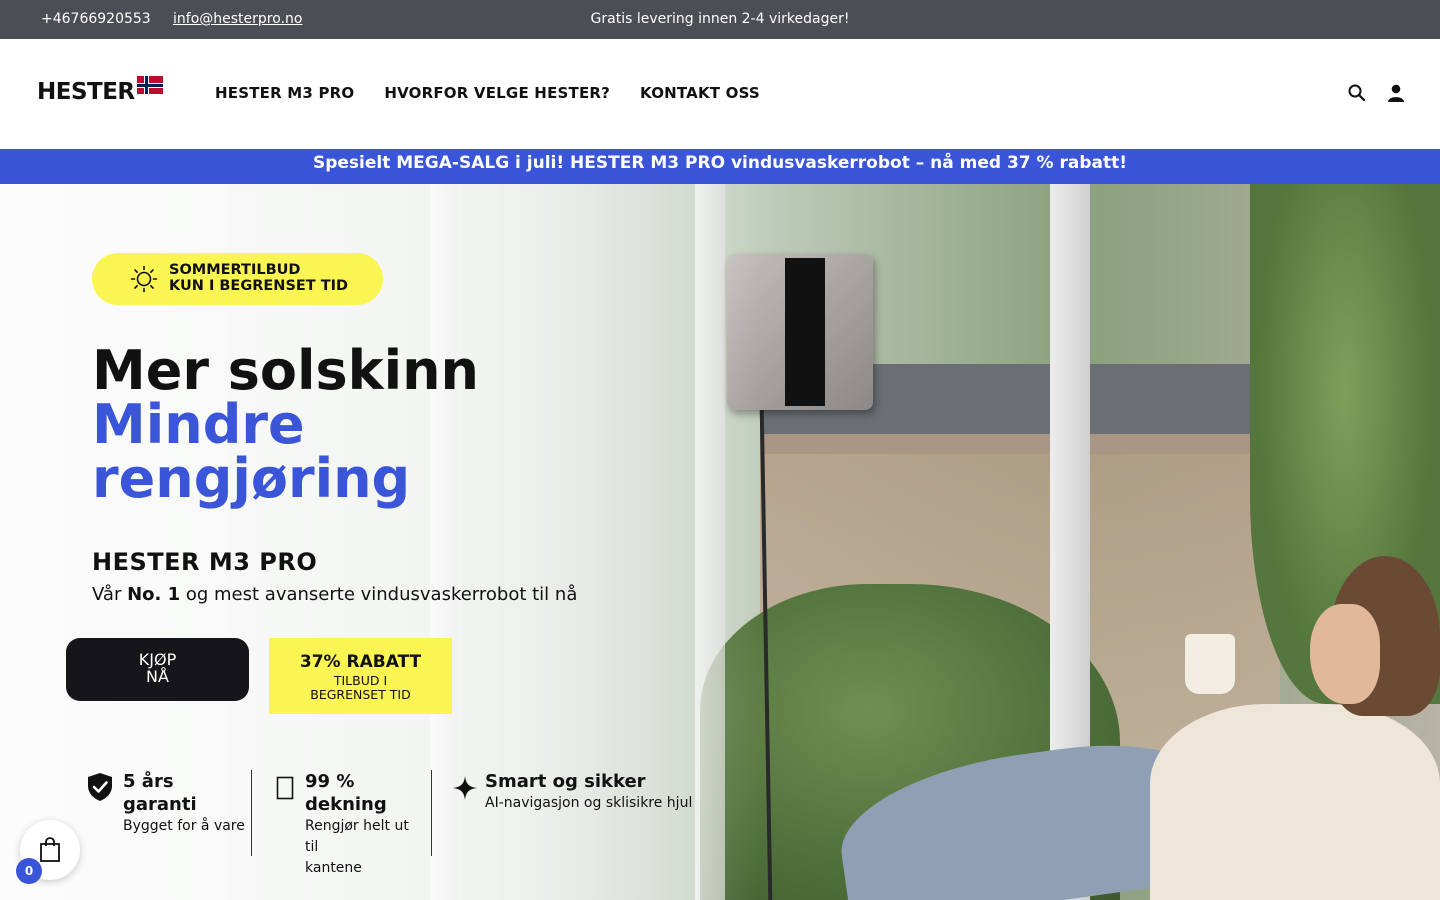 Image resolution: width=1440 pixels, height=900 pixels. Describe the element at coordinates (184, 826) in the screenshot. I see `feature-subtitle: Bygget for å vare` at that location.